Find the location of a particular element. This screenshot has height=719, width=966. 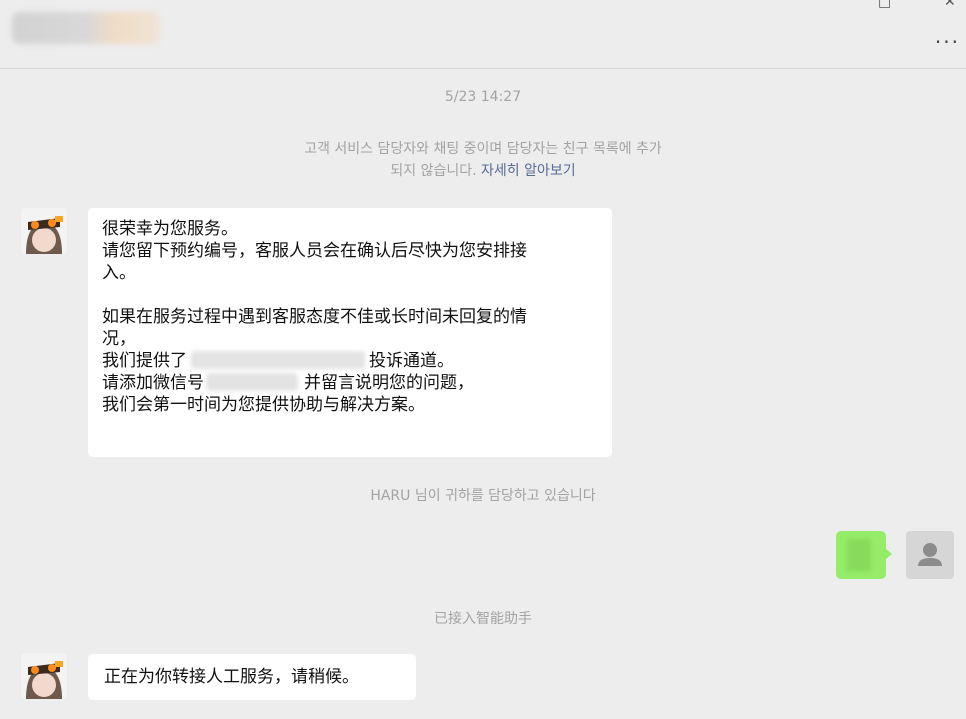

service-notice-text2: 되지 않습니다. is located at coordinates (433, 171).